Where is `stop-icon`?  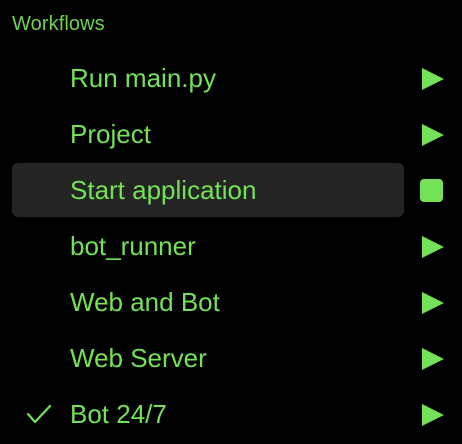 stop-icon is located at coordinates (431, 191).